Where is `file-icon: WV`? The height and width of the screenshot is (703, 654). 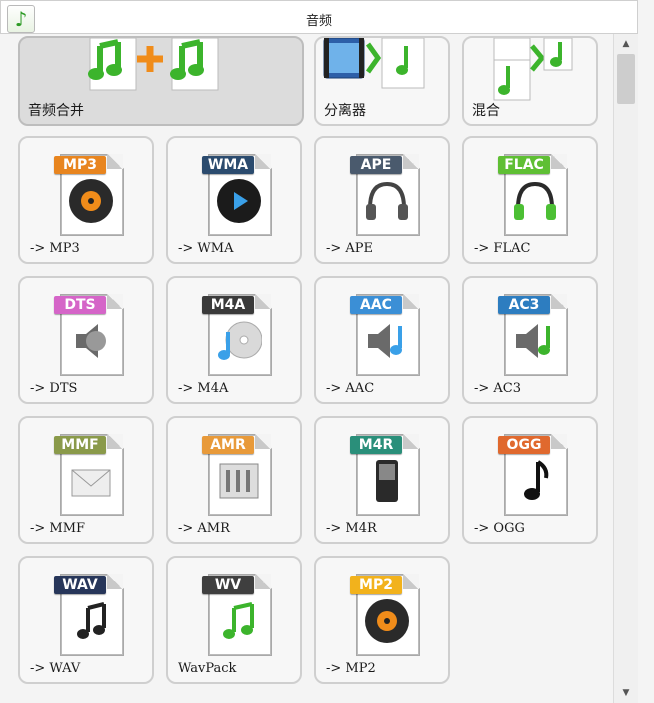 file-icon: WV is located at coordinates (239, 613).